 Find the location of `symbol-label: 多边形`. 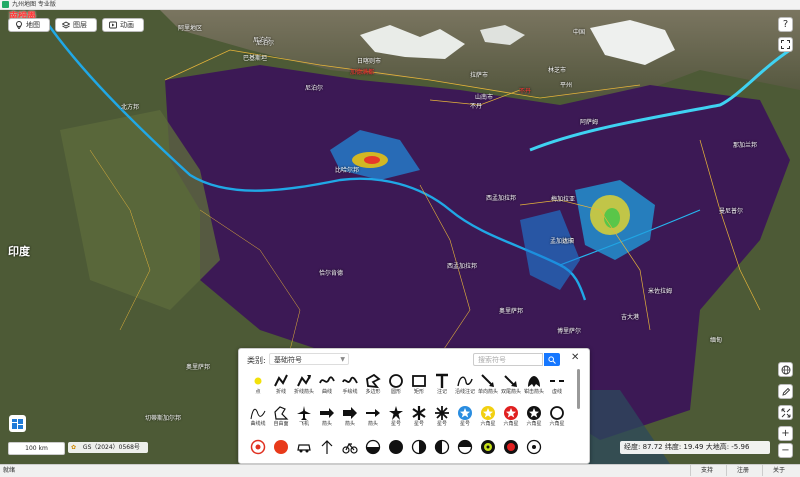

symbol-label: 多边形 is located at coordinates (373, 392).